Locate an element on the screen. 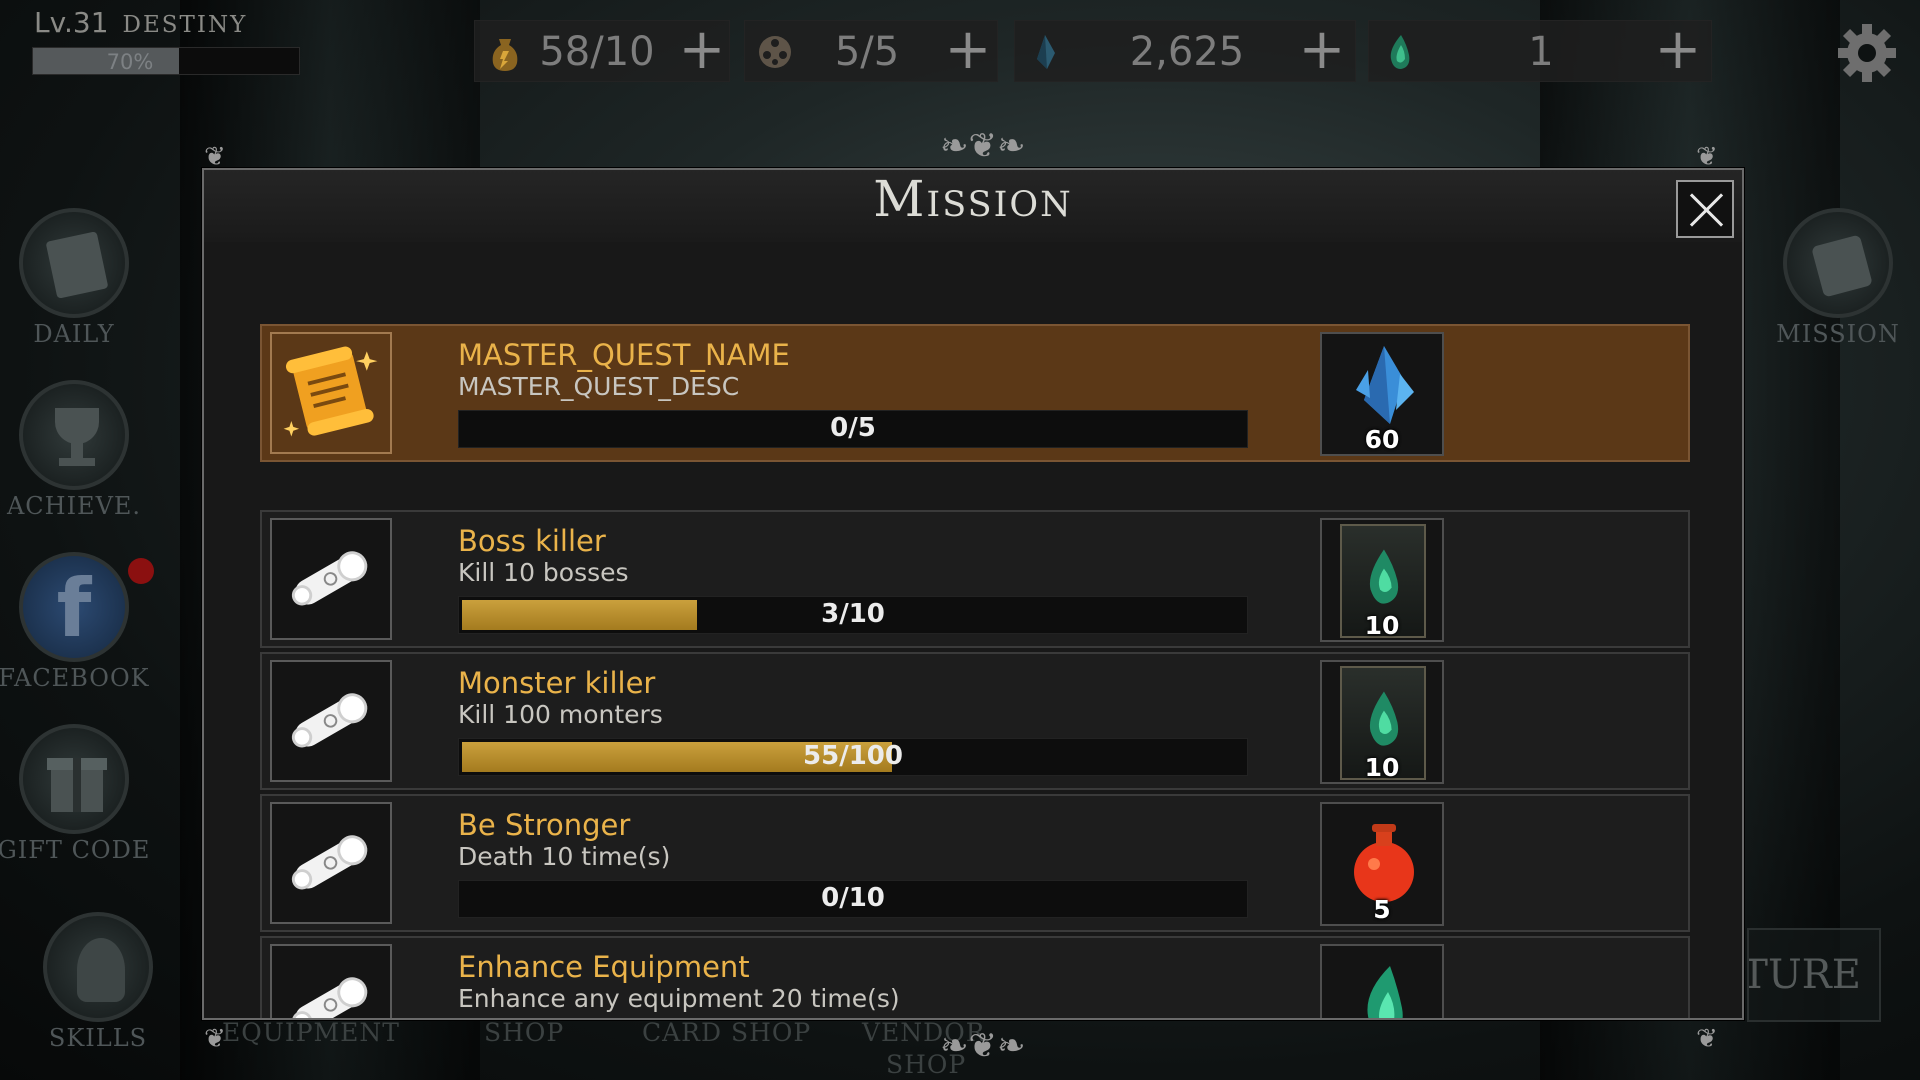 The width and height of the screenshot is (1920, 1080). mission-reward: 5 is located at coordinates (1382, 864).